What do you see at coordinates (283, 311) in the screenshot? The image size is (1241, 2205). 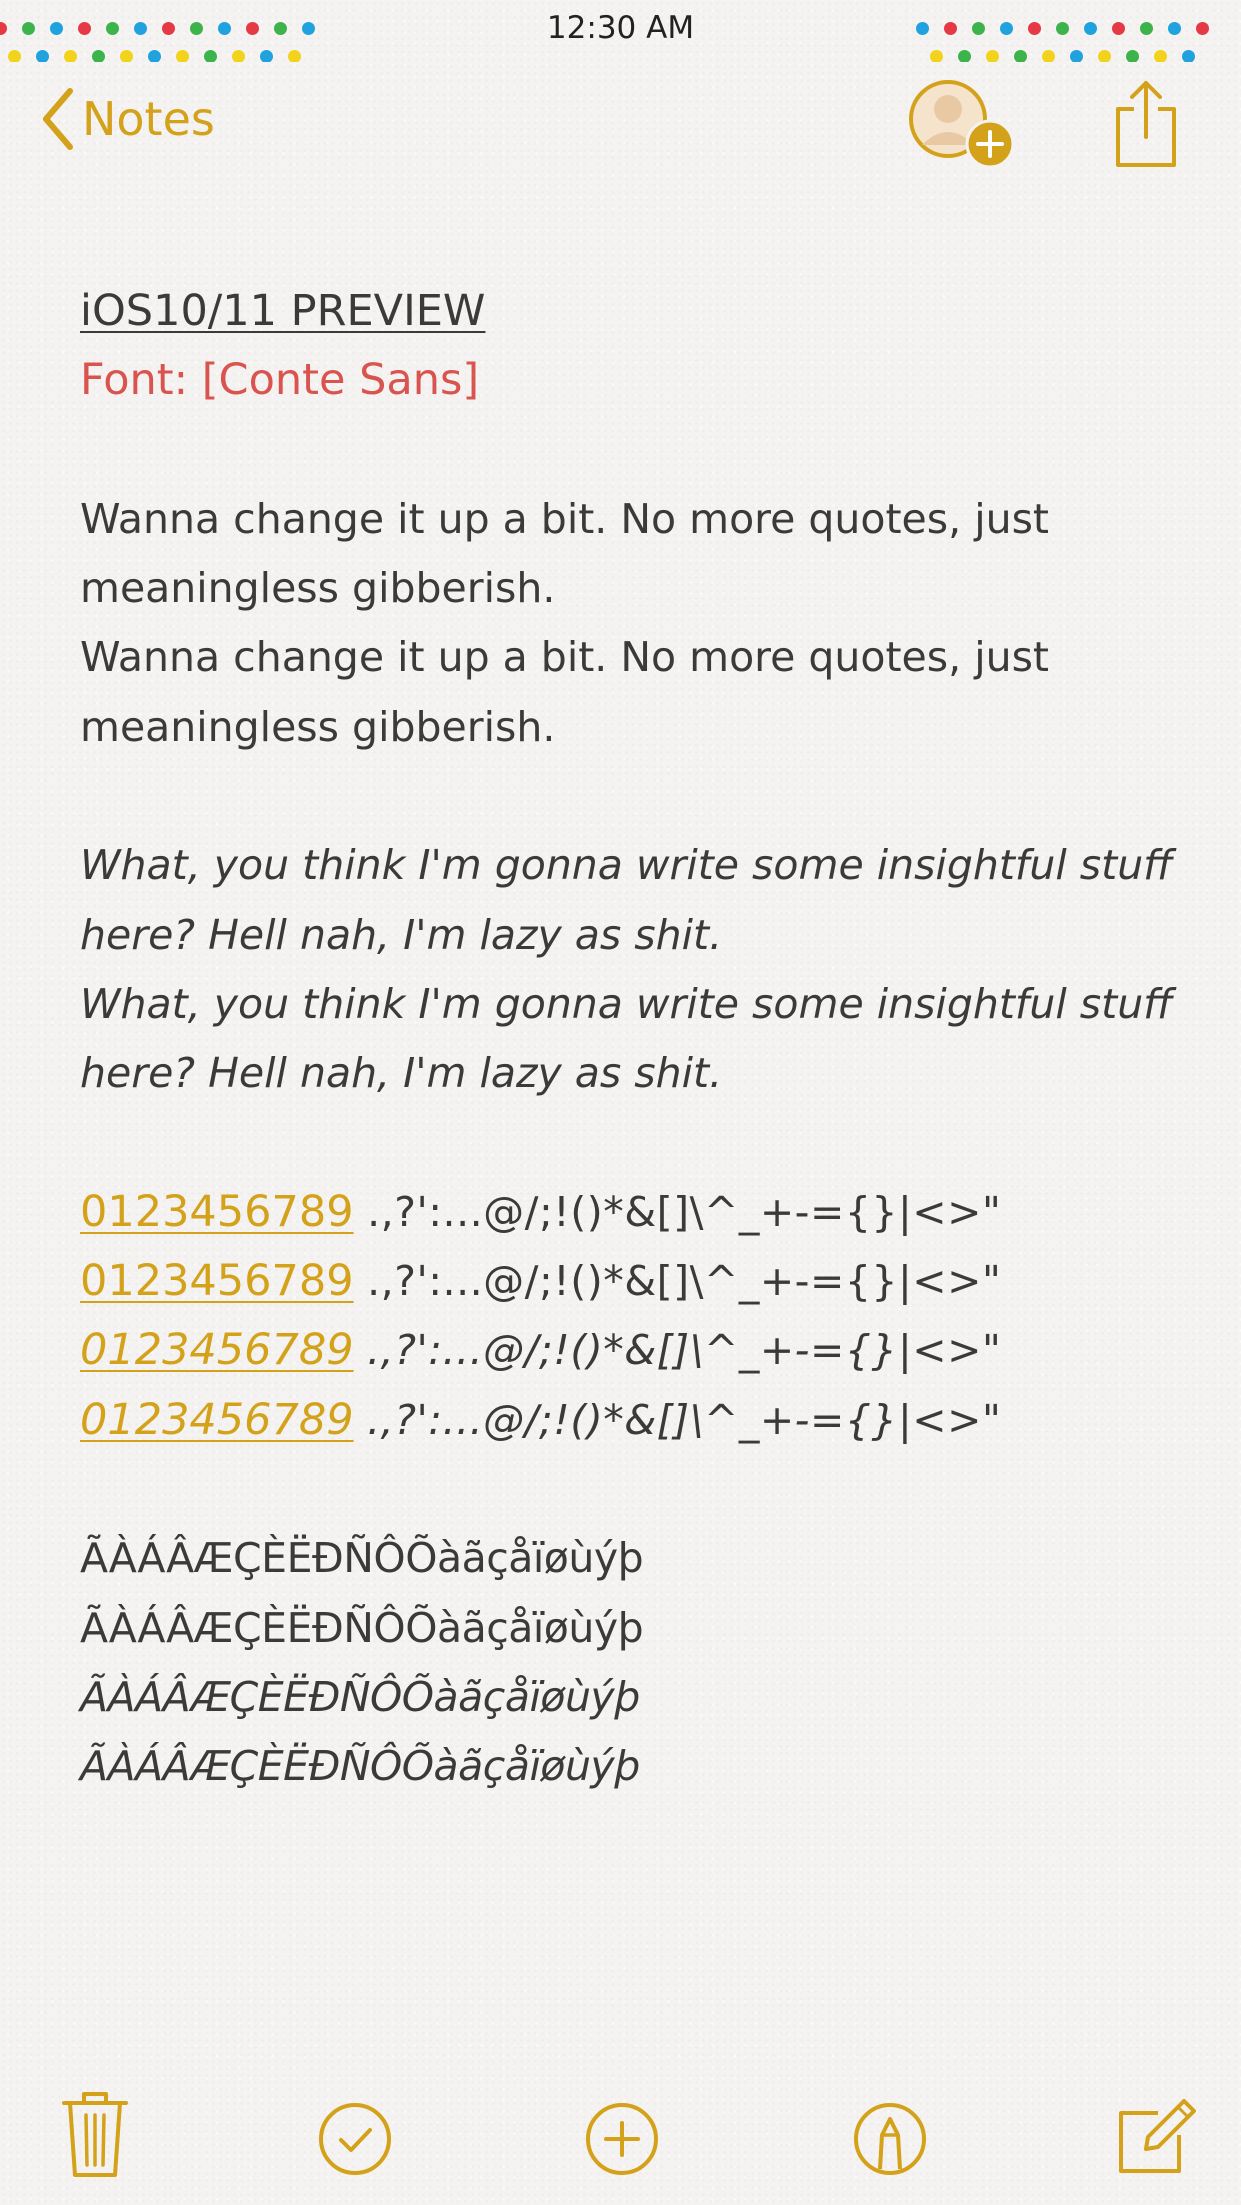 I see `note-title: iOS10/11 PREVIEW` at bounding box center [283, 311].